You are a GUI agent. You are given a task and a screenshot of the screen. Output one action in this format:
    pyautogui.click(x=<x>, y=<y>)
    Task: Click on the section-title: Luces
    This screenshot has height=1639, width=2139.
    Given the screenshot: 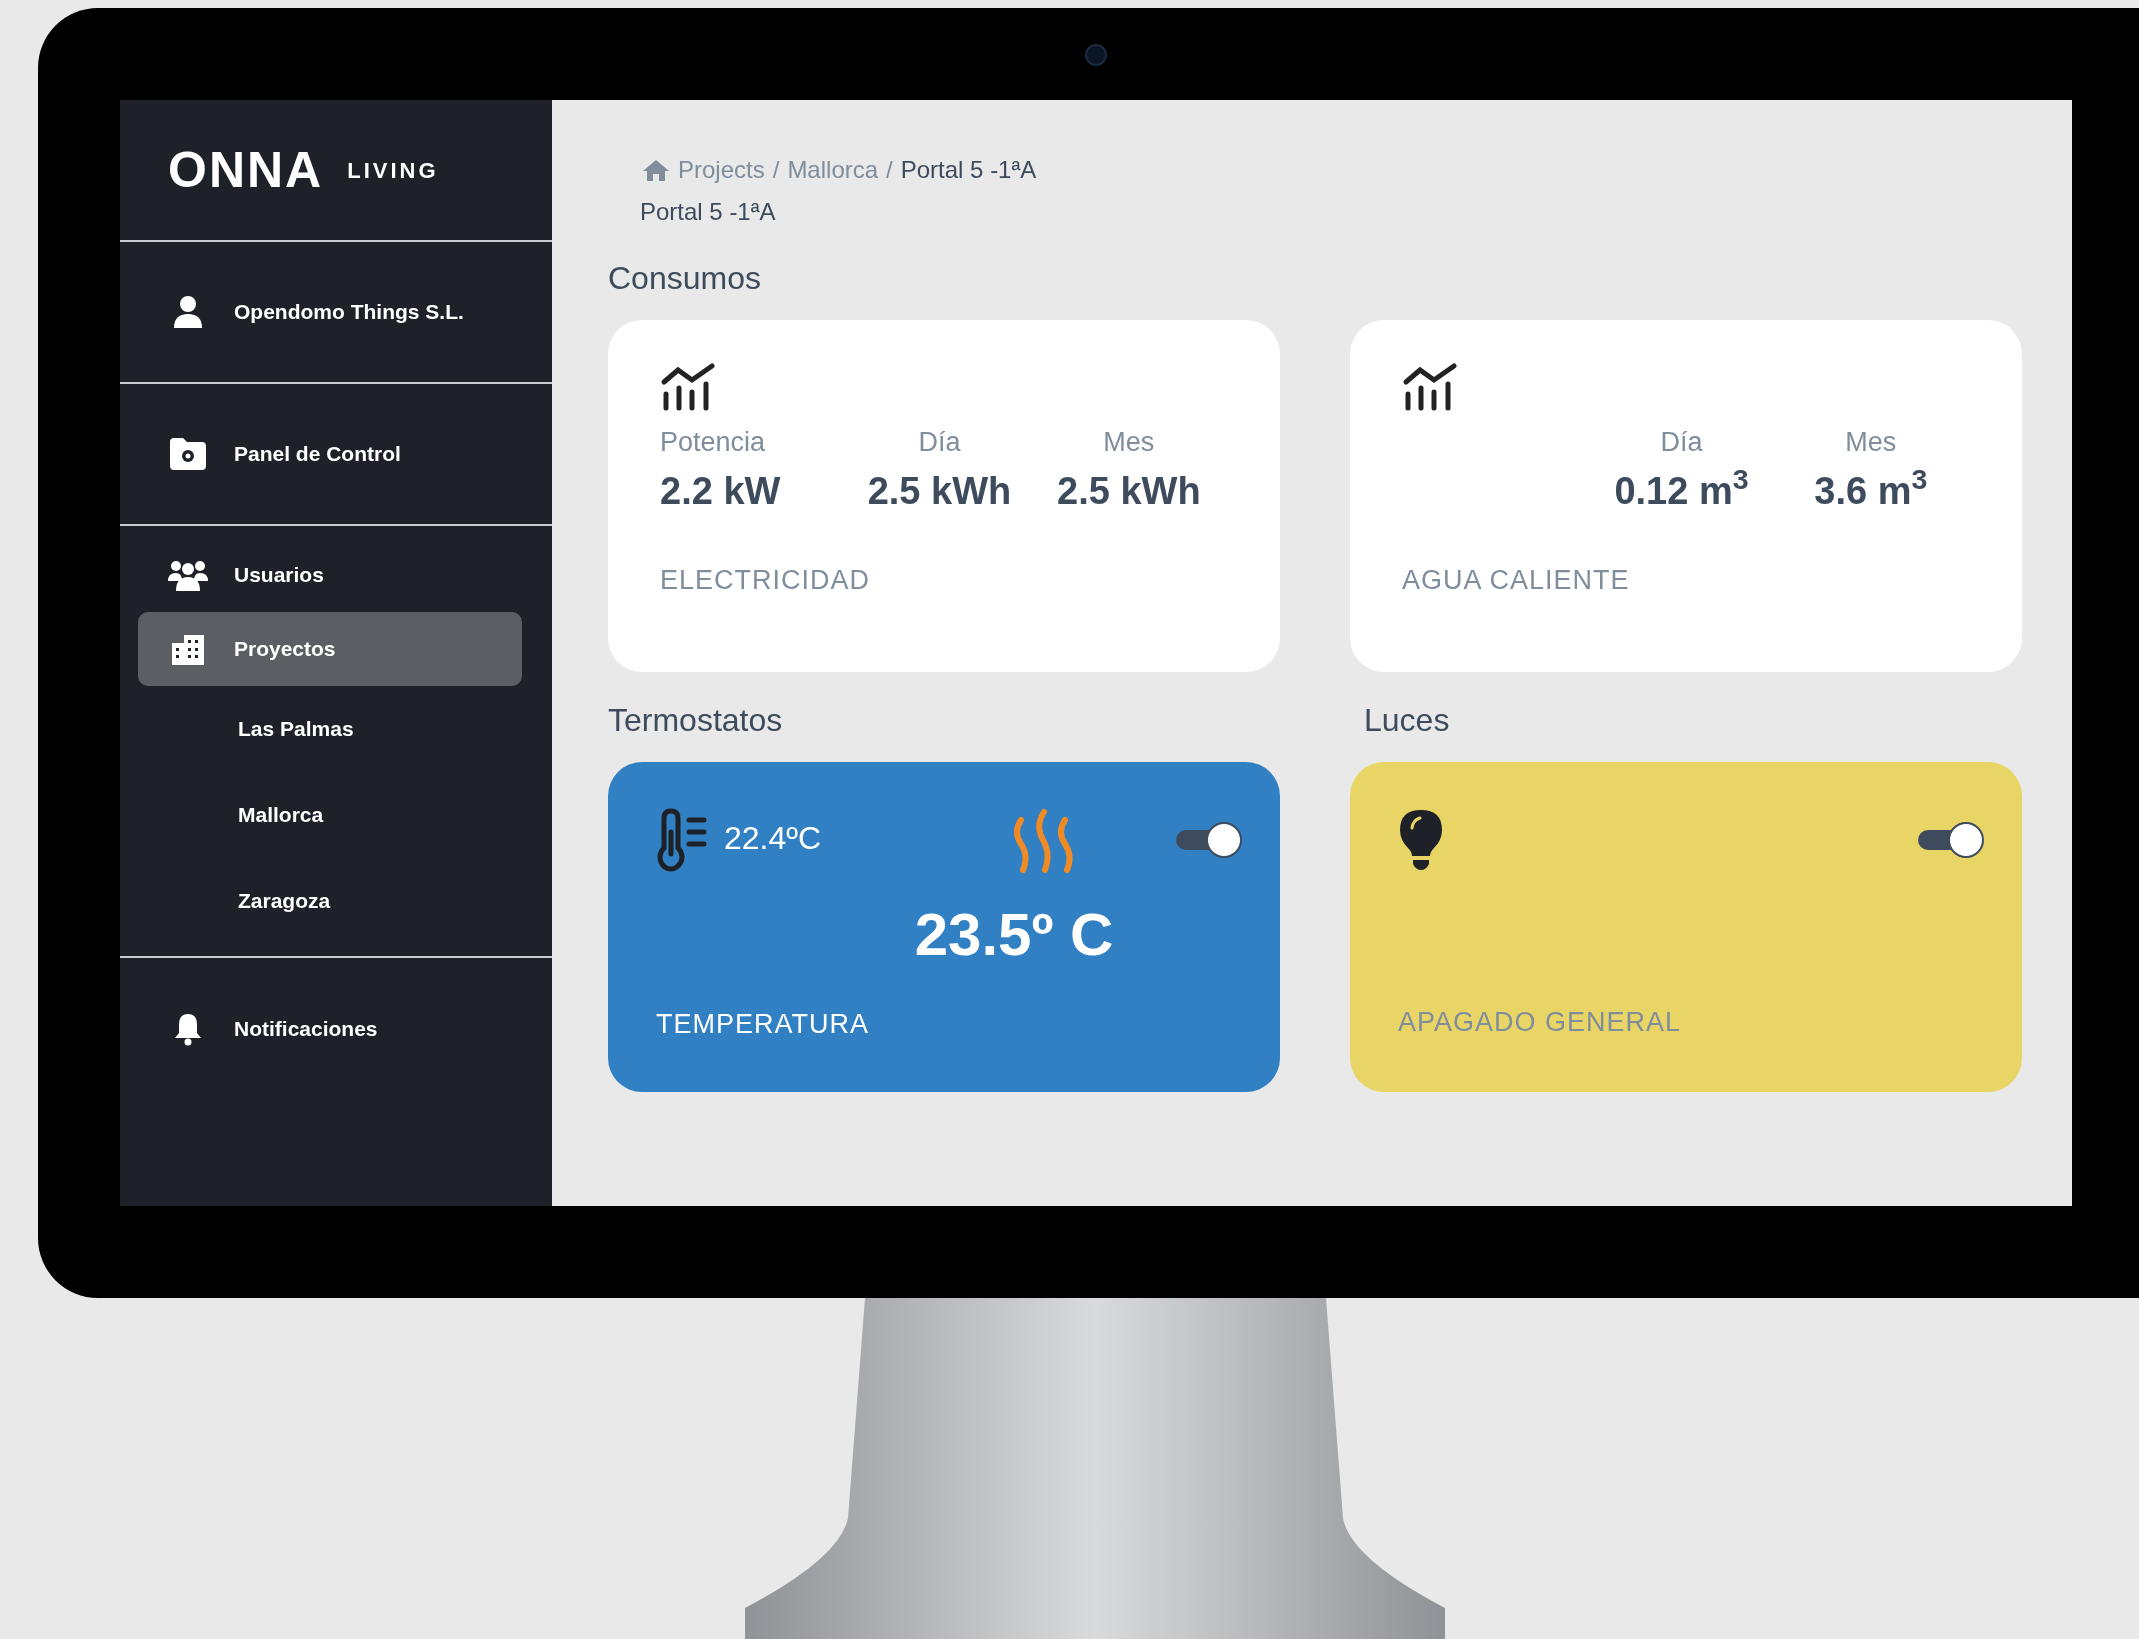 What is the action you would take?
    pyautogui.click(x=1407, y=720)
    